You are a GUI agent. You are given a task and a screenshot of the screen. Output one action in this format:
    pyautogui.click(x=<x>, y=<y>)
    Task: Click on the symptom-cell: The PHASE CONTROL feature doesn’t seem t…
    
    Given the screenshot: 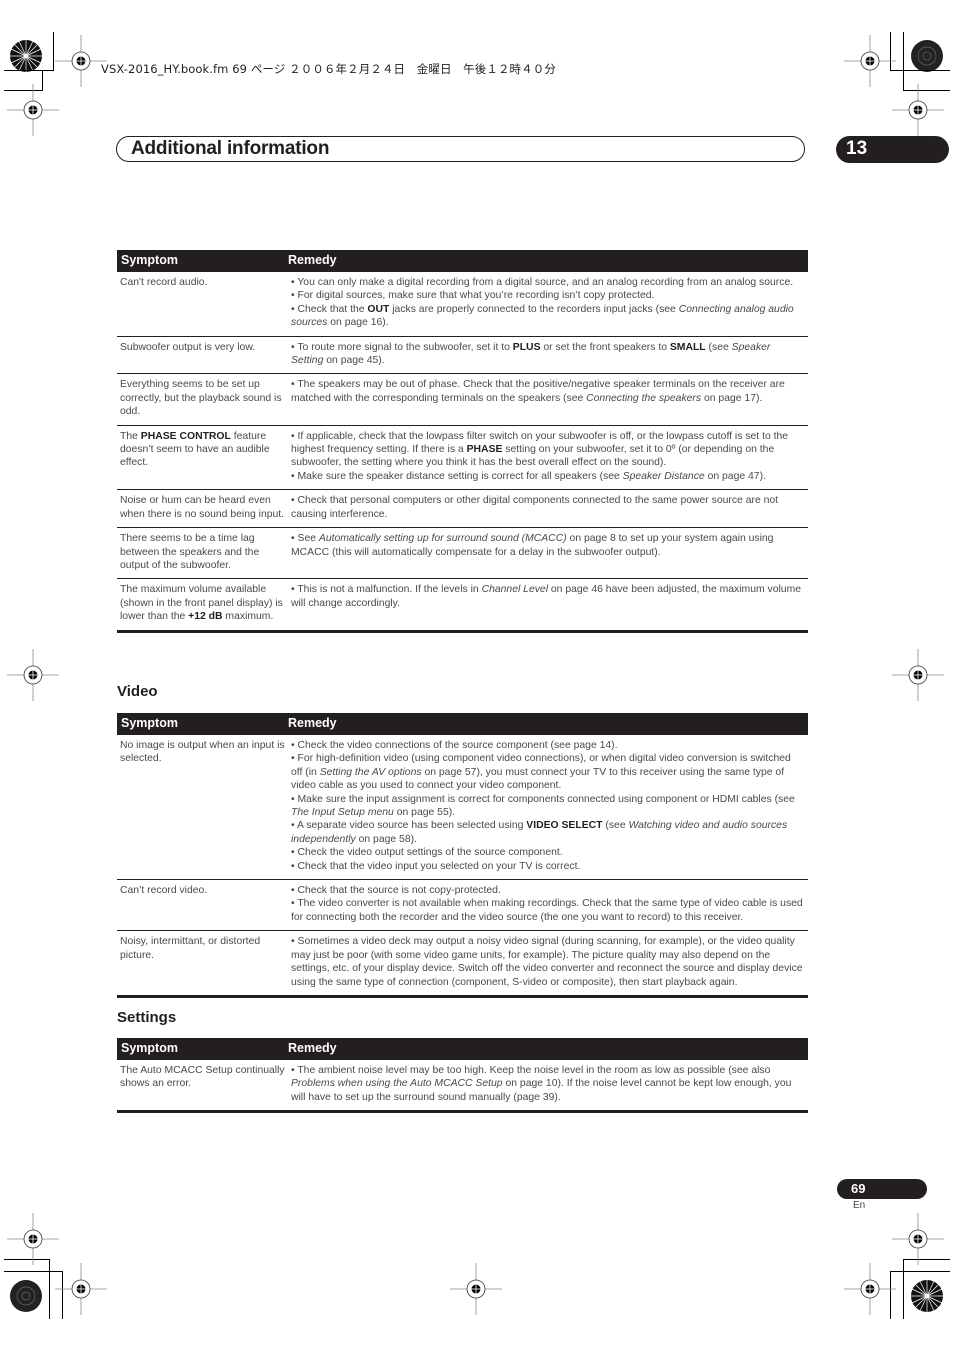 What is the action you would take?
    pyautogui.click(x=202, y=458)
    